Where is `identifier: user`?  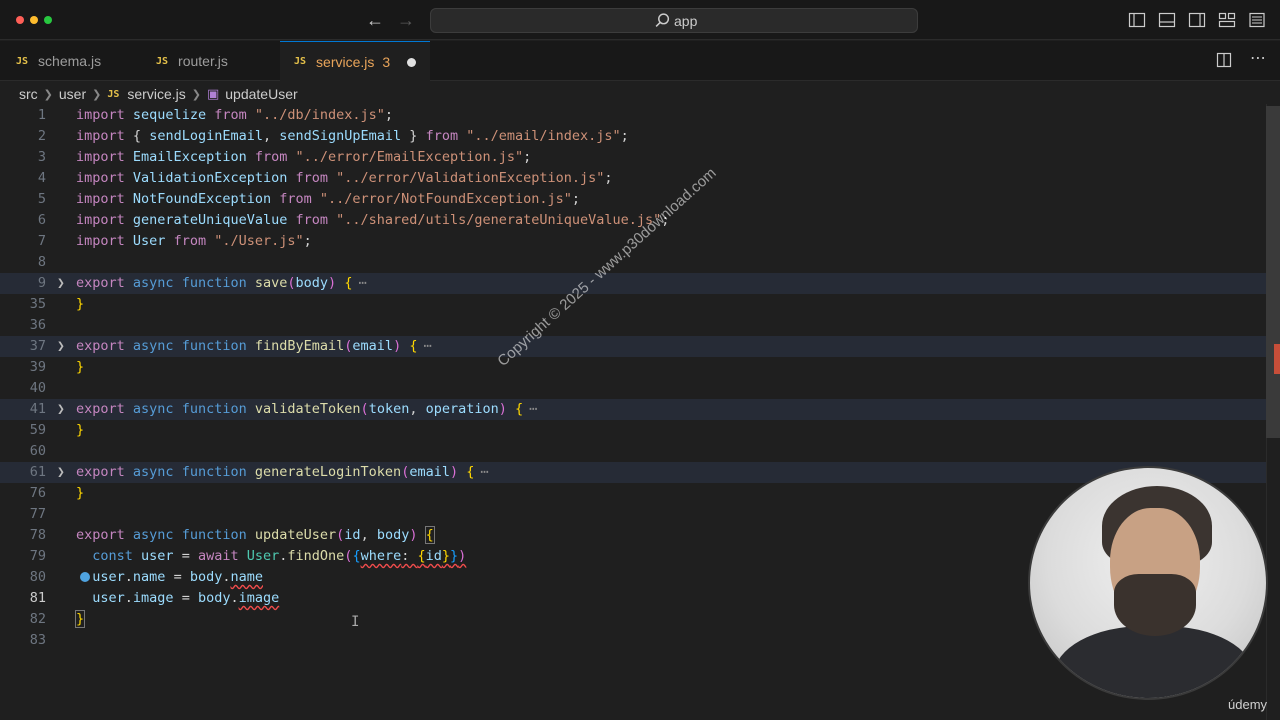
identifier: user is located at coordinates (108, 577).